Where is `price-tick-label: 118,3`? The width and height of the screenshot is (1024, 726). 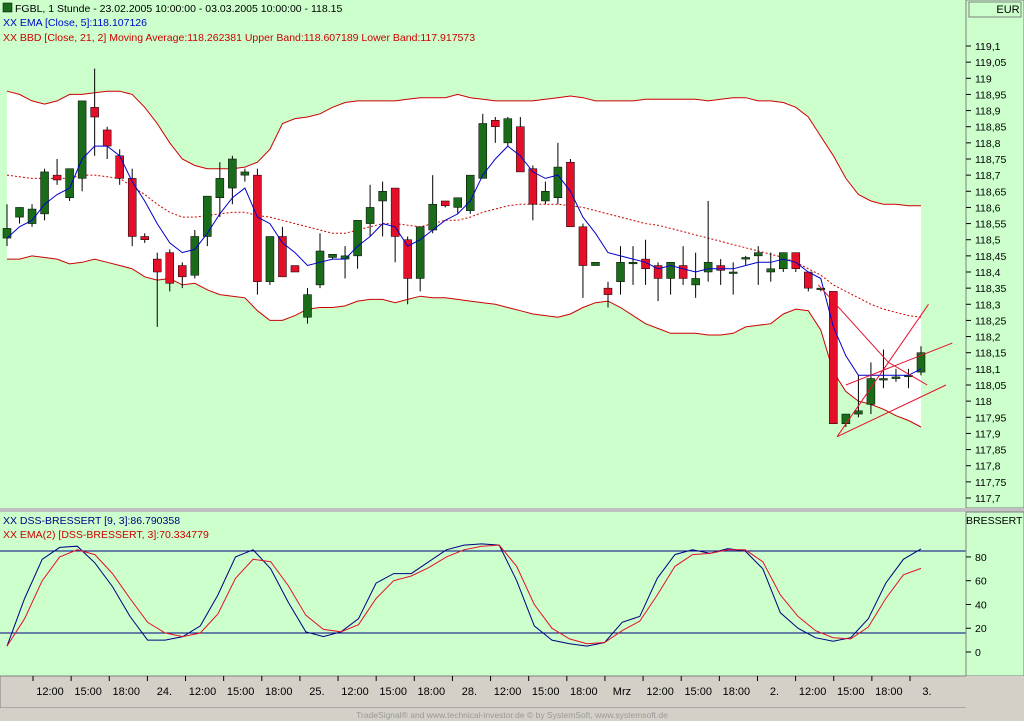 price-tick-label: 118,3 is located at coordinates (988, 305).